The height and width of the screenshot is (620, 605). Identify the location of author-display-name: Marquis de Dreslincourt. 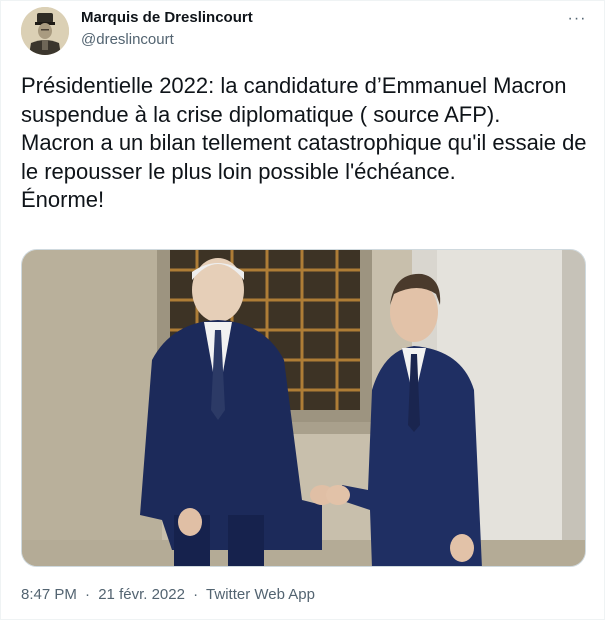
(167, 17).